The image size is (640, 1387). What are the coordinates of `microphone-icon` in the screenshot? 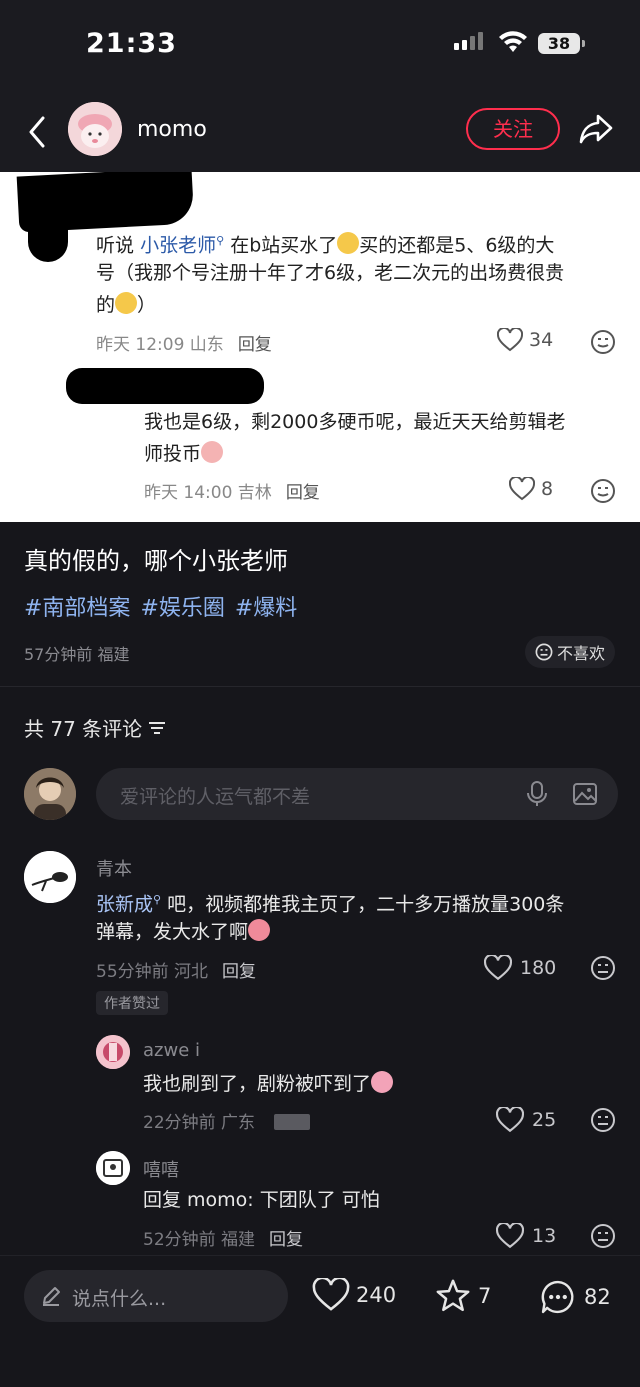 It's located at (537, 794).